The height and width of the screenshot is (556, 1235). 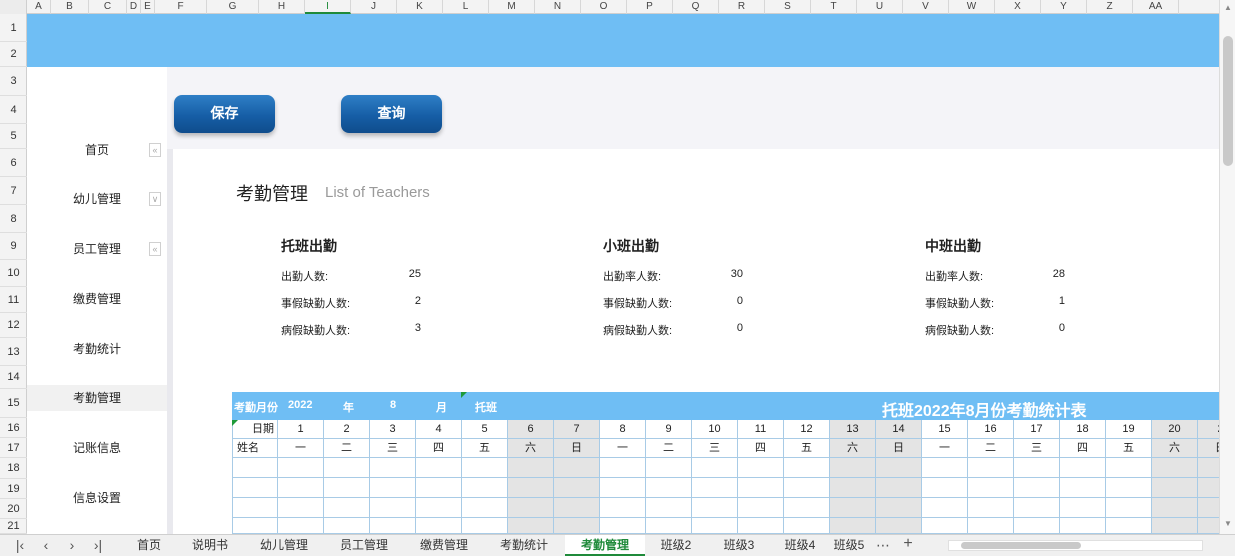 What do you see at coordinates (255, 429) in the screenshot?
I see `date-label-cell: 日期` at bounding box center [255, 429].